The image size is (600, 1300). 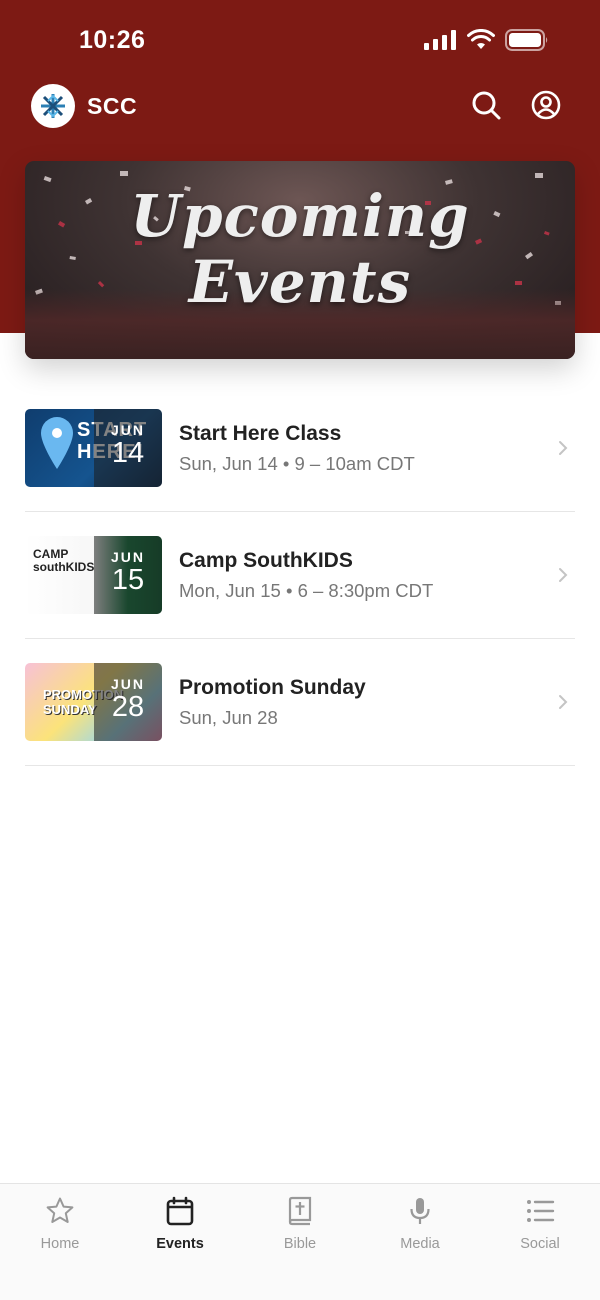 I want to click on tab-events: Events, so click(x=180, y=1224).